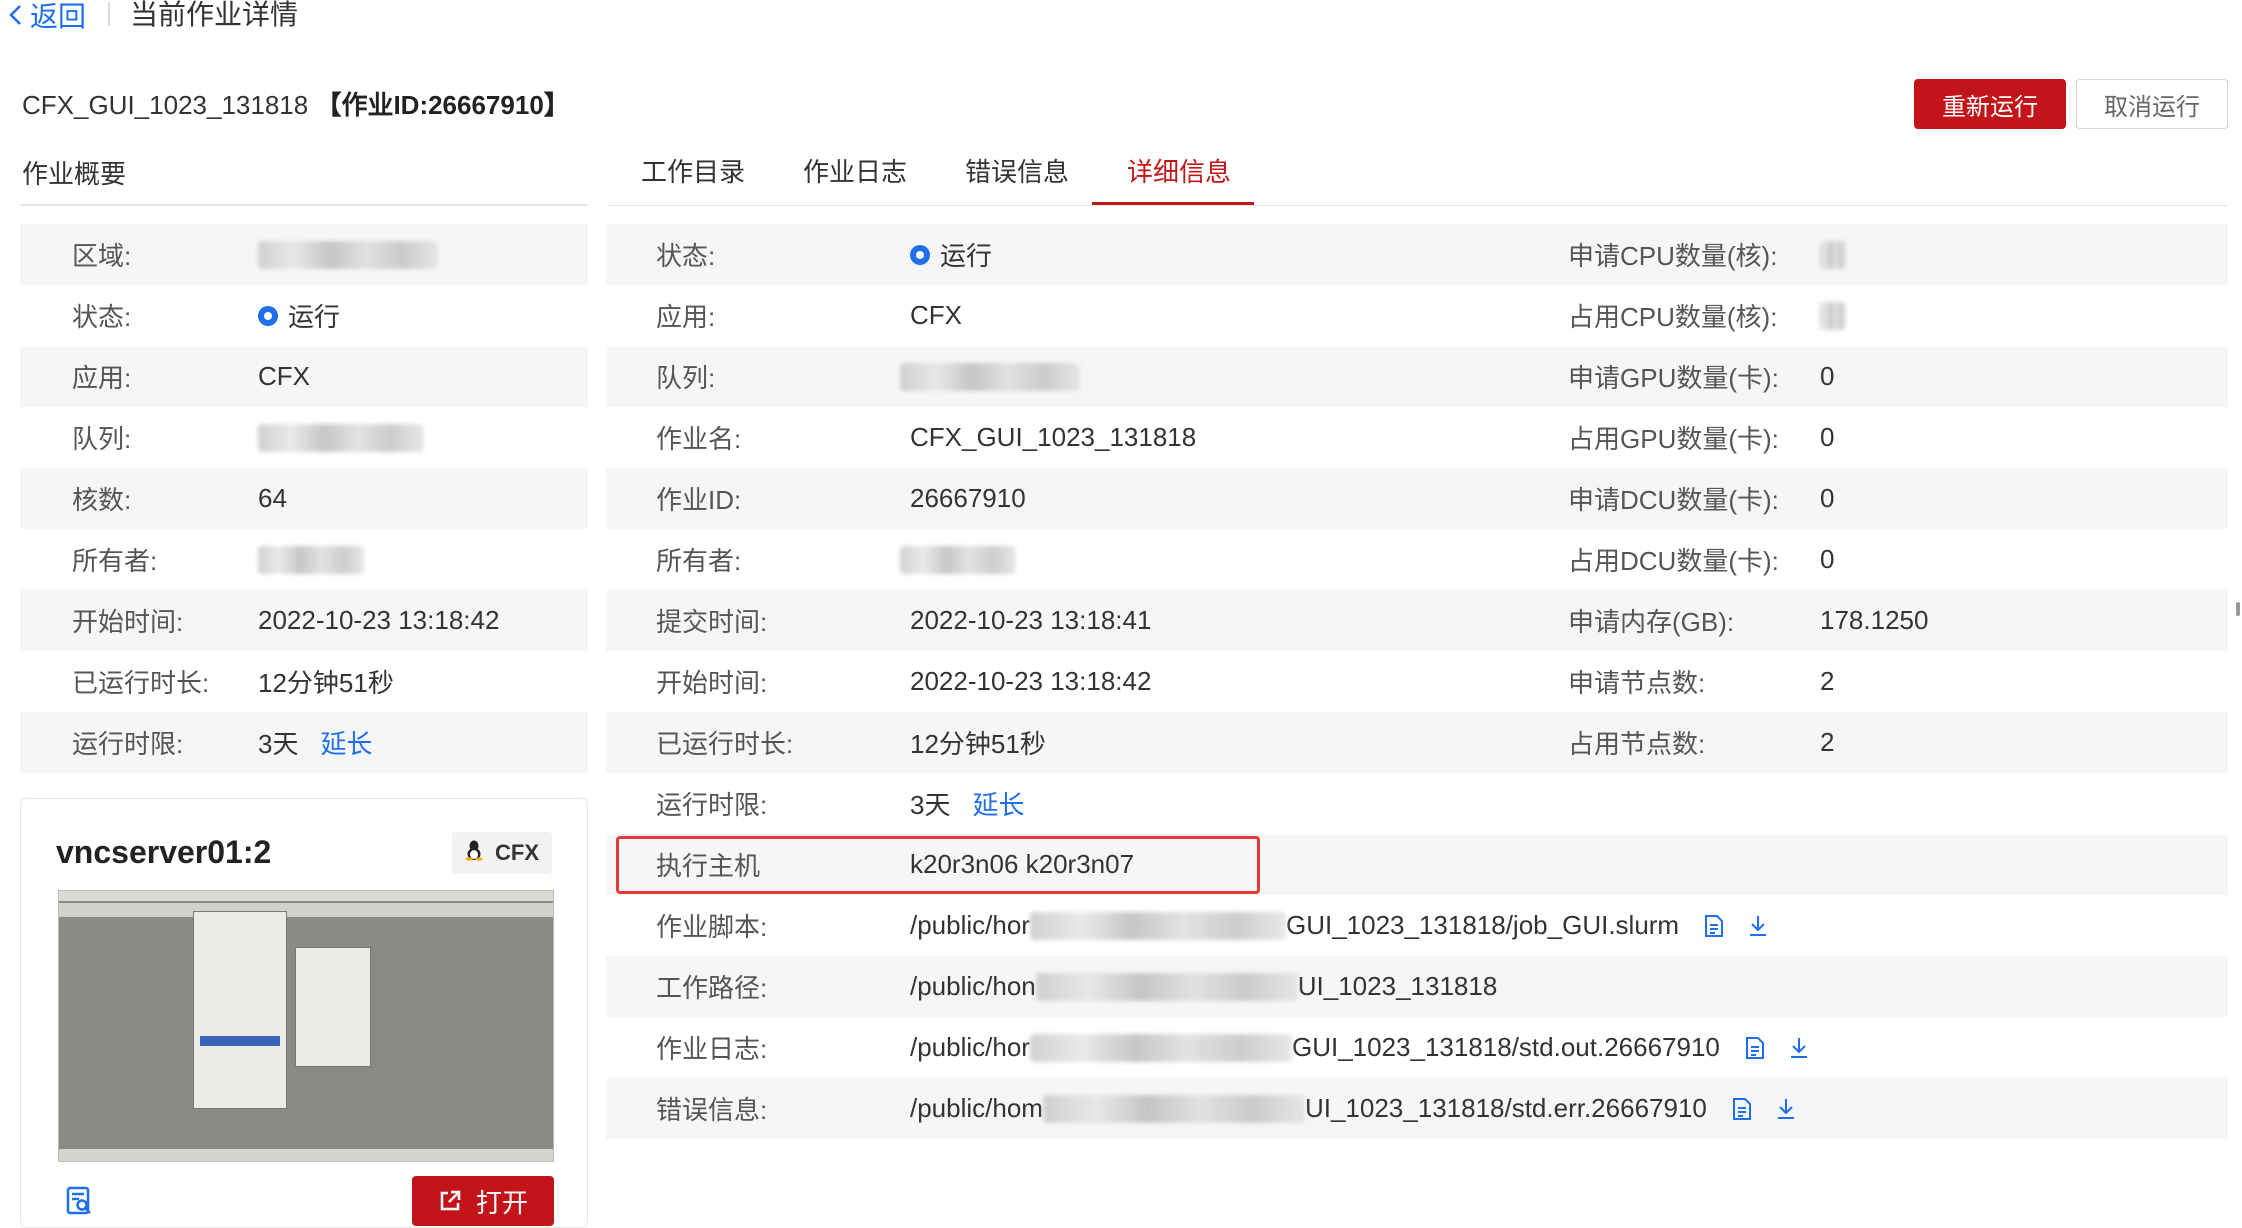  I want to click on open-vnc-label: 打开, so click(501, 1202).